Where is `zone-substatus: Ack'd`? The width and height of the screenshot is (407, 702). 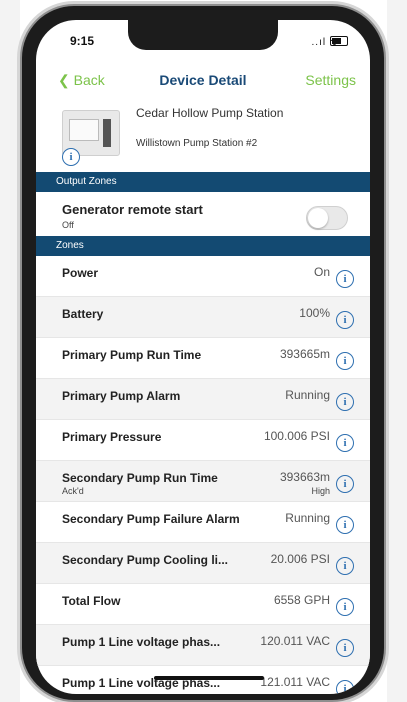
zone-substatus: Ack'd is located at coordinates (73, 491).